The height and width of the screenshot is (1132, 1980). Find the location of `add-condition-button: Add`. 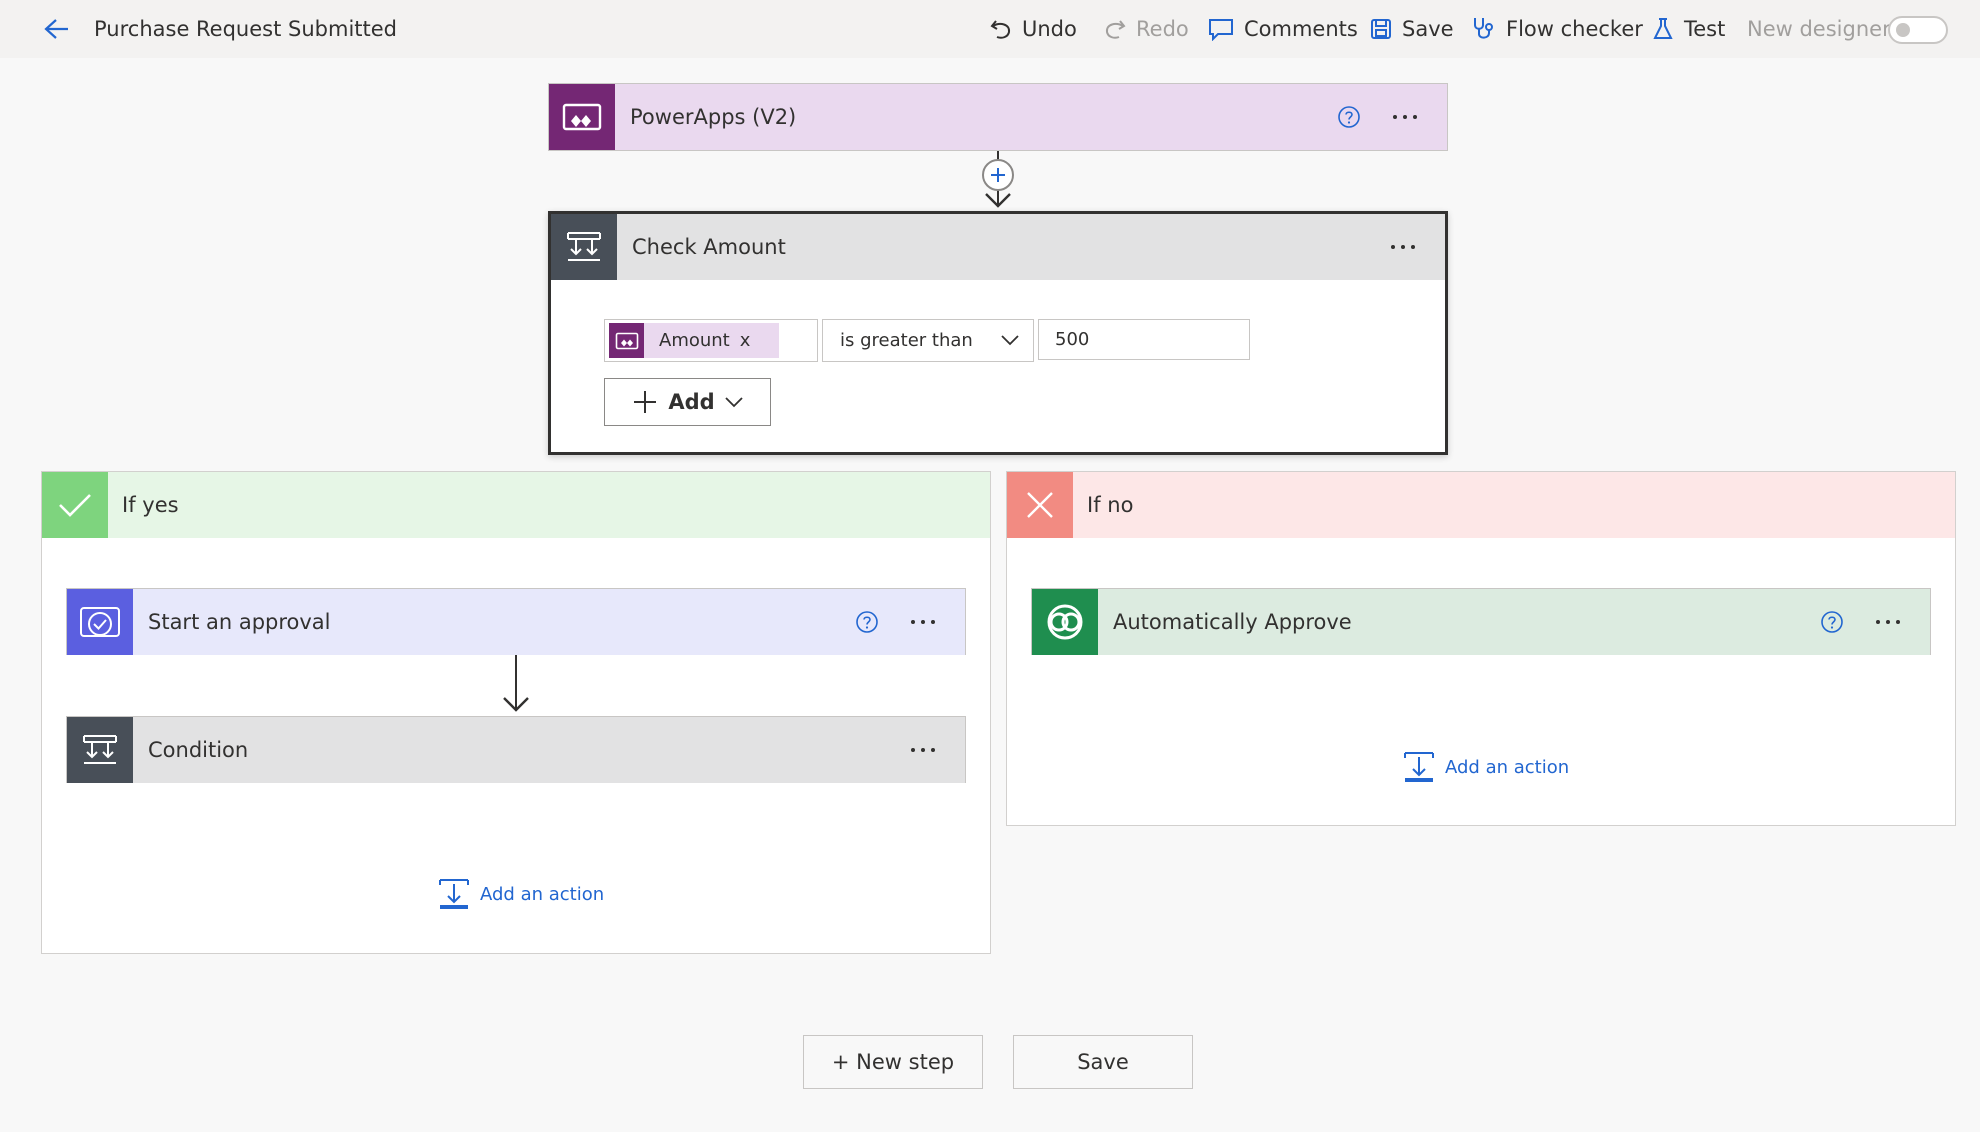

add-condition-button: Add is located at coordinates (687, 402).